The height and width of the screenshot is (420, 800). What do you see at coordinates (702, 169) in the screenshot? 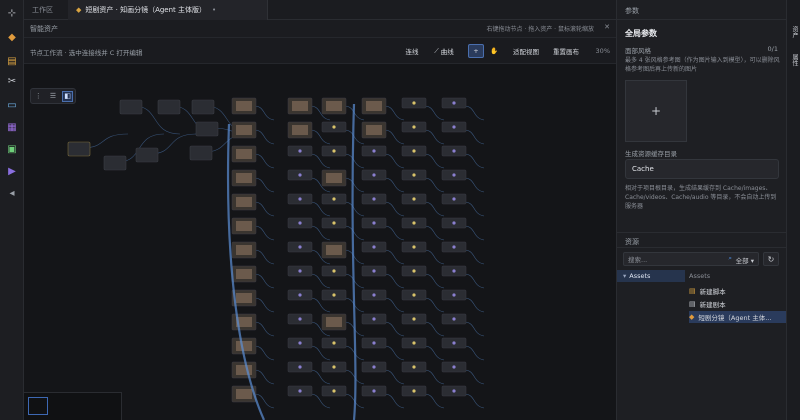
I see `cache-dir-input: Cache` at bounding box center [702, 169].